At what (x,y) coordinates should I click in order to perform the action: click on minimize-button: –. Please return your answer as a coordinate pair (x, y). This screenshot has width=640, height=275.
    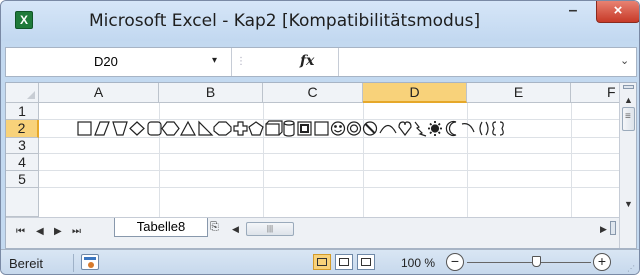
    Looking at the image, I should click on (573, 12).